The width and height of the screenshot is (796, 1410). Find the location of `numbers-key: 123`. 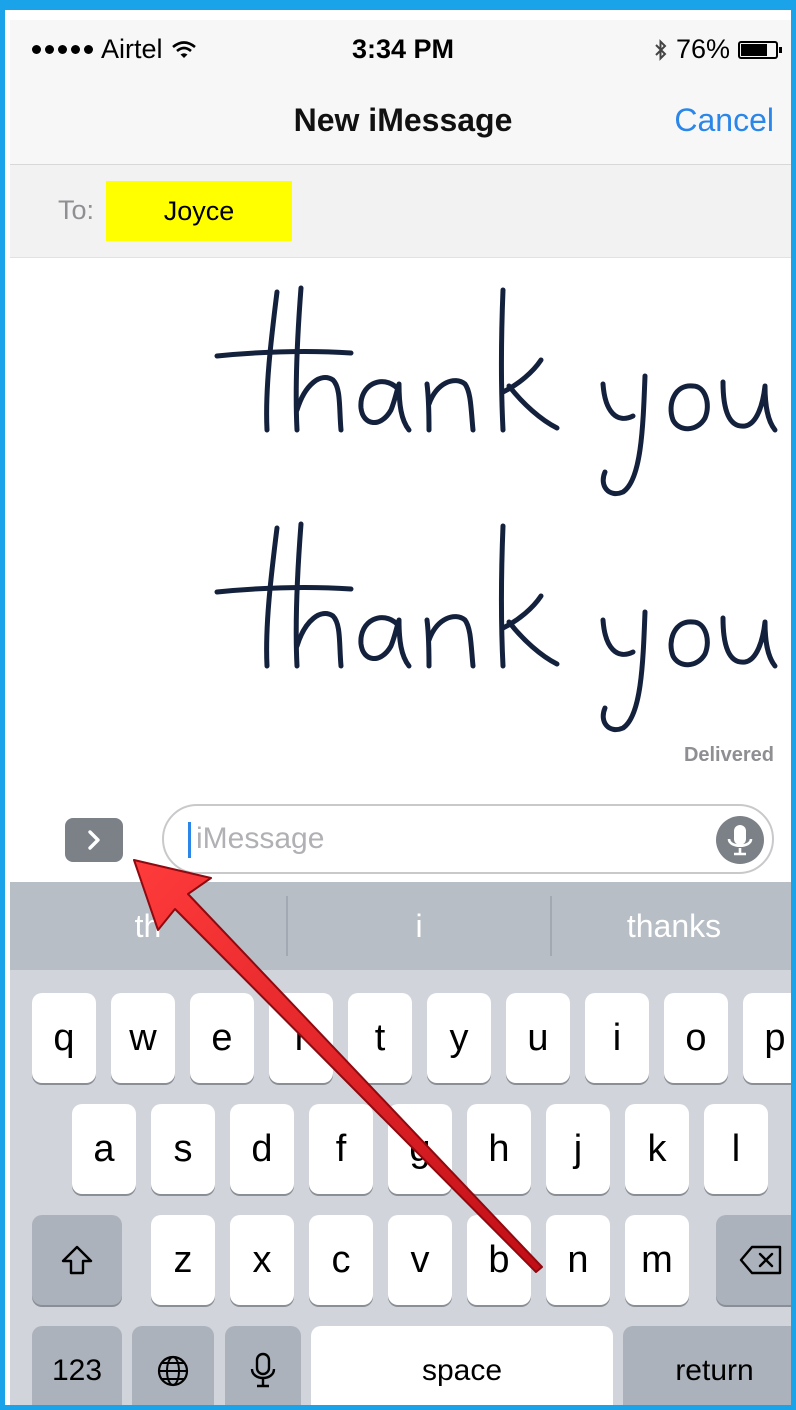

numbers-key: 123 is located at coordinates (77, 1365).